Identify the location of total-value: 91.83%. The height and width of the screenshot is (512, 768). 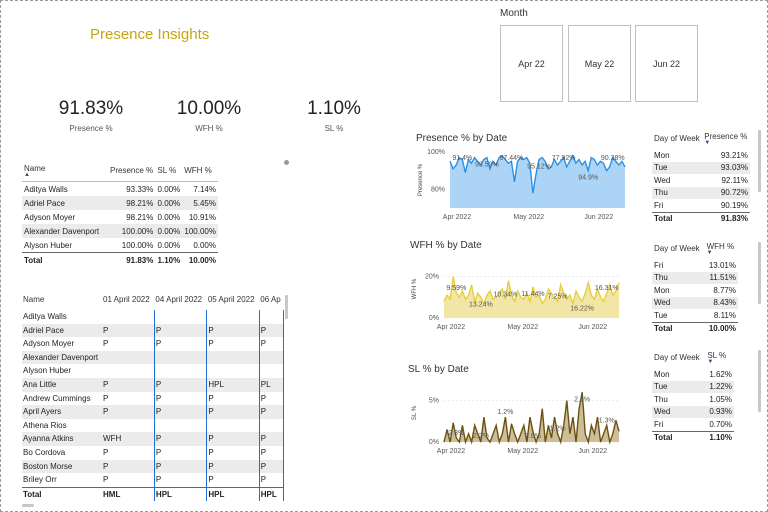
(726, 218).